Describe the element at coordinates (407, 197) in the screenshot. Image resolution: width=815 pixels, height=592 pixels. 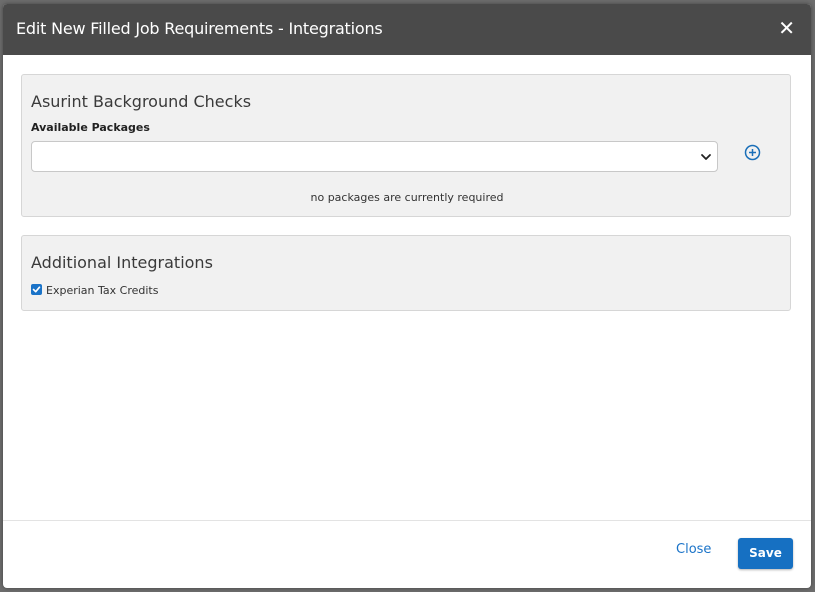
I see `no-packages-note: no packages are currently required` at that location.